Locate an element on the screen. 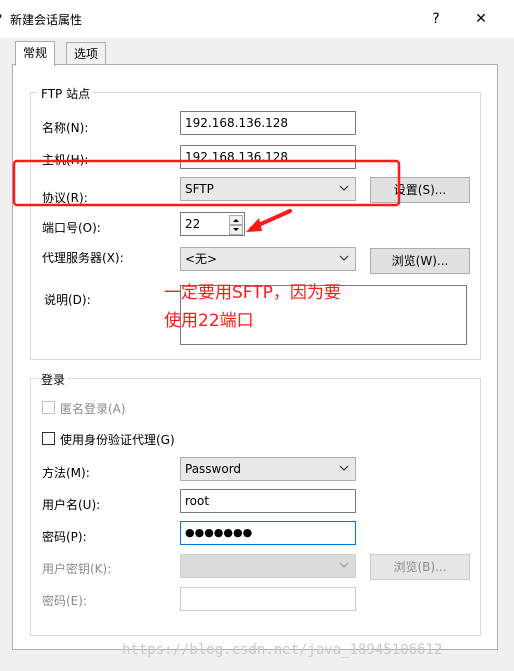 The image size is (514, 671). annotation-overlay is located at coordinates (206, 195).